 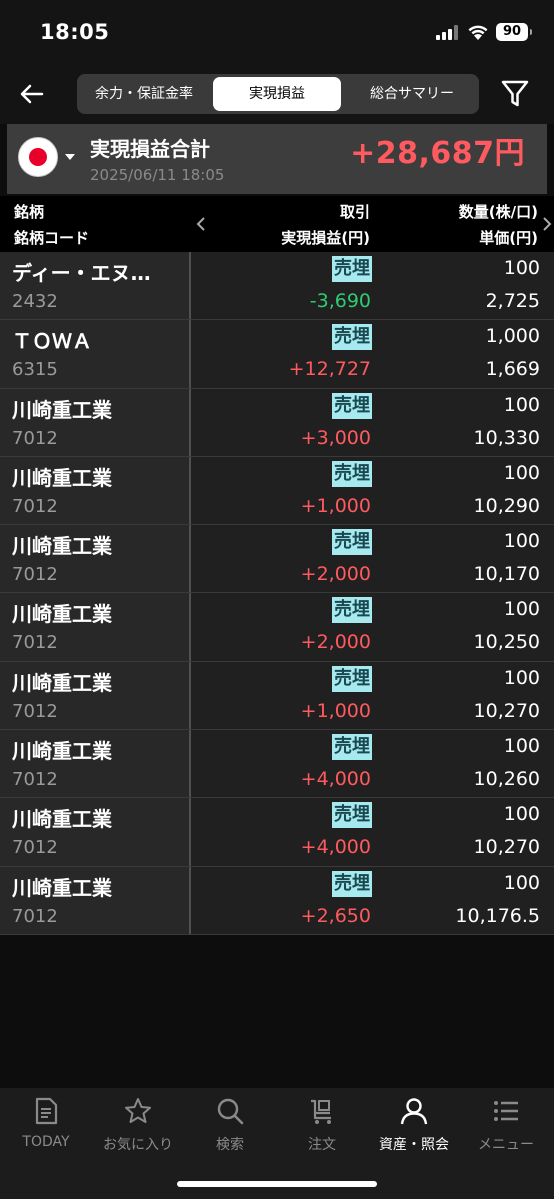 I want to click on tab-margin: 余力・保証金率, so click(x=144, y=94).